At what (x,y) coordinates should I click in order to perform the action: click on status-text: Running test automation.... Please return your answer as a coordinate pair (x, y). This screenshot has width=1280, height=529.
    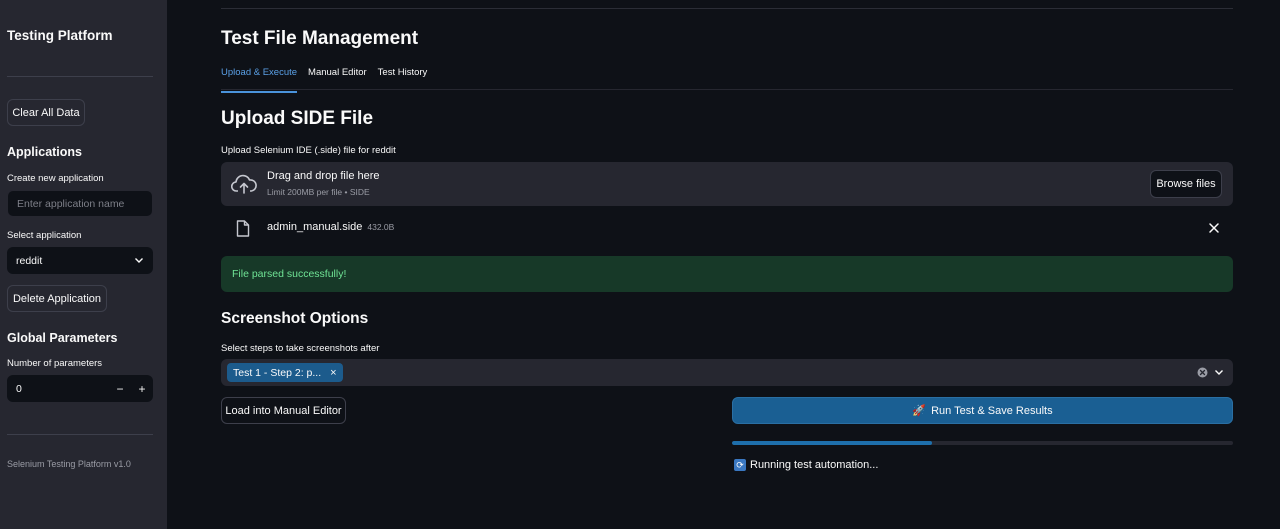
    Looking at the image, I should click on (814, 465).